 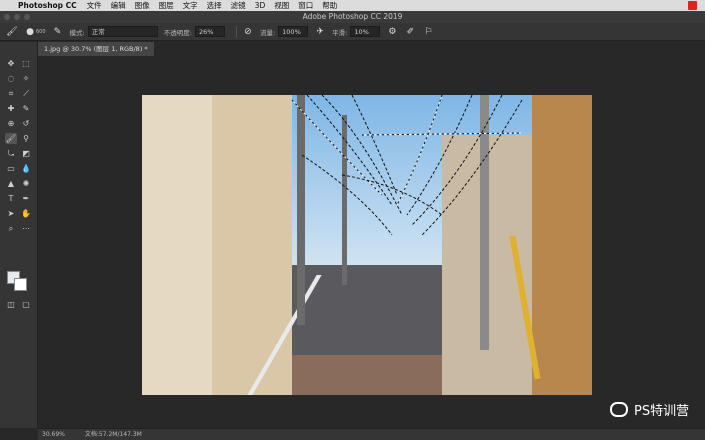 I want to click on minimize-window-button, so click(x=17, y=17).